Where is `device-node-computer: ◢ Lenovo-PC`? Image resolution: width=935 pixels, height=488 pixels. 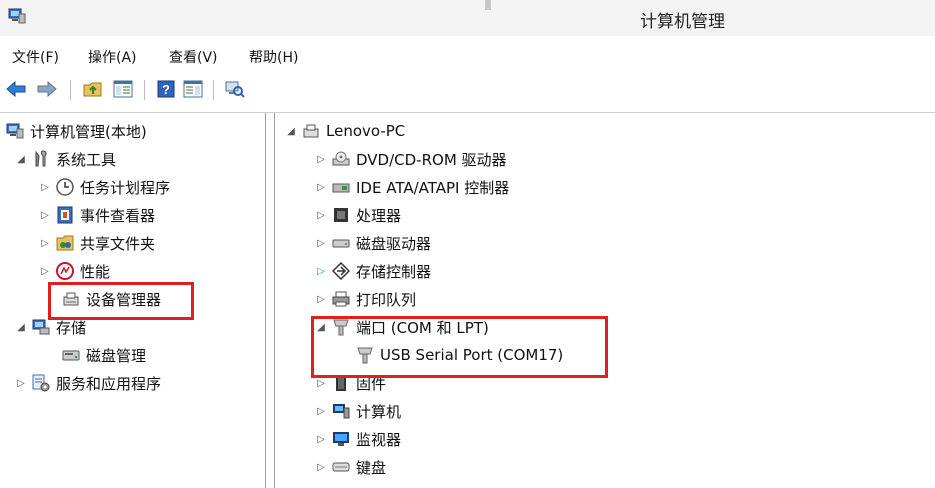
device-node-computer: ◢ Lenovo-PC is located at coordinates (344, 131).